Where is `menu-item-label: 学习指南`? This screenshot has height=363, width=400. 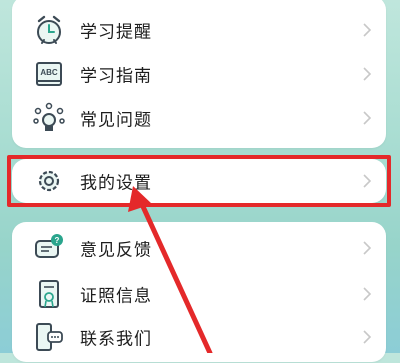
menu-item-label: 学习指南 is located at coordinates (116, 76).